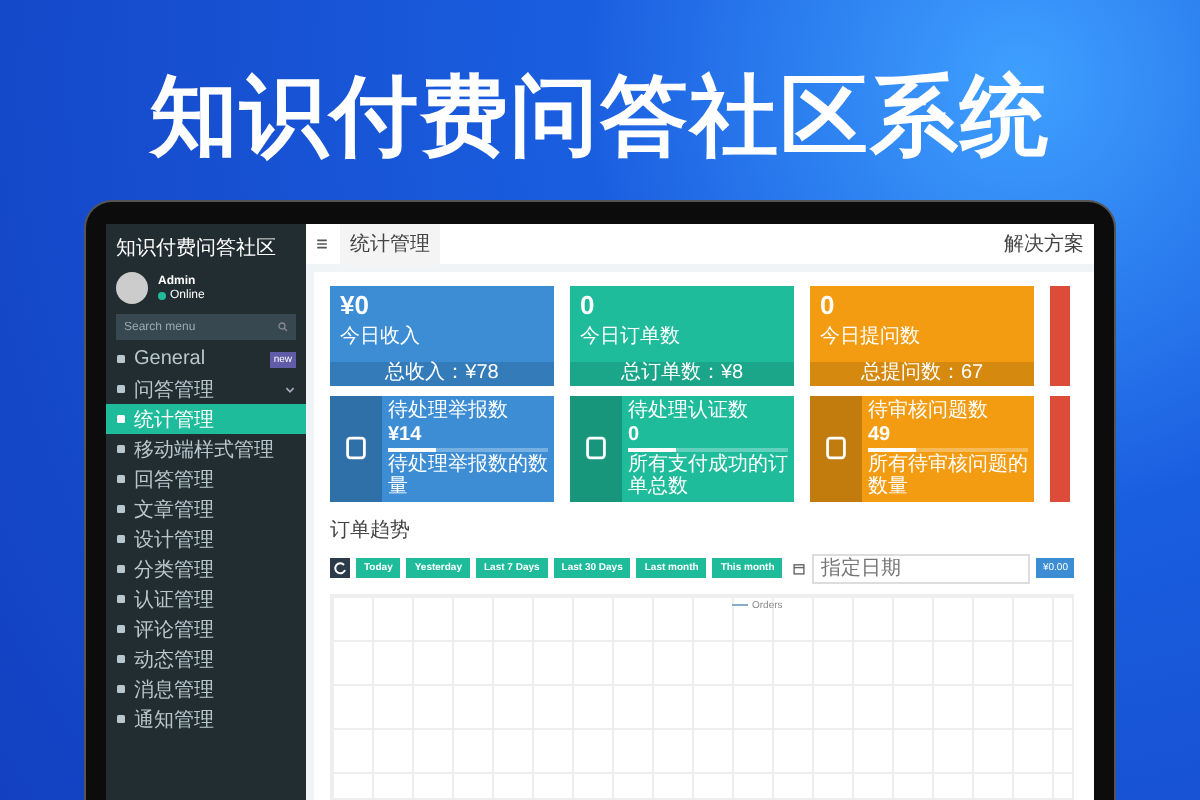  What do you see at coordinates (799, 568) in the screenshot?
I see `calendar-icon` at bounding box center [799, 568].